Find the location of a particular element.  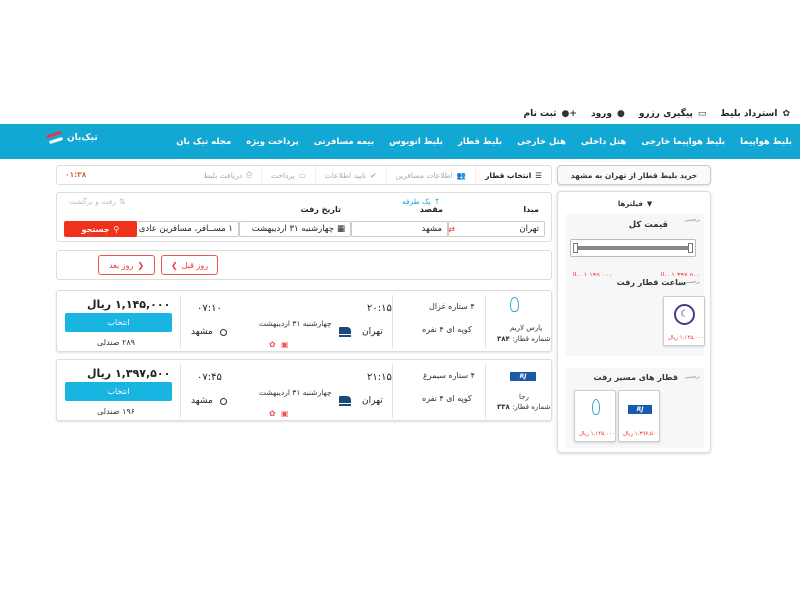

nav-item-intl-hotel: هتل خارجی is located at coordinates (541, 142).